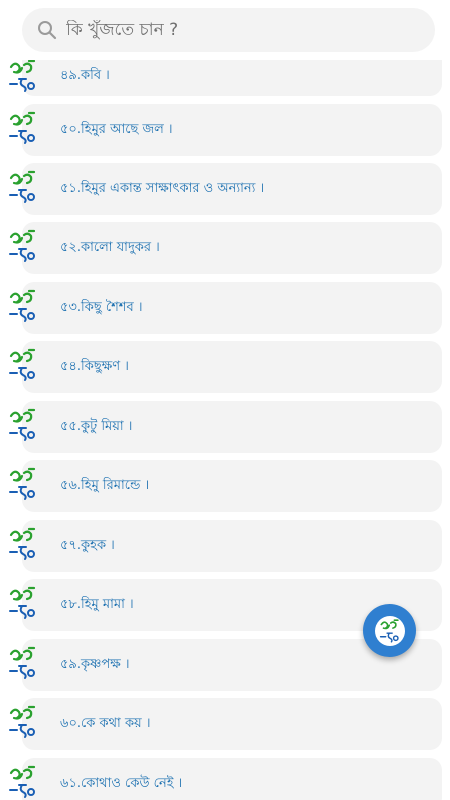  I want to click on list-item: ৫৪.কিছুক্ষণ ।, so click(225, 367).